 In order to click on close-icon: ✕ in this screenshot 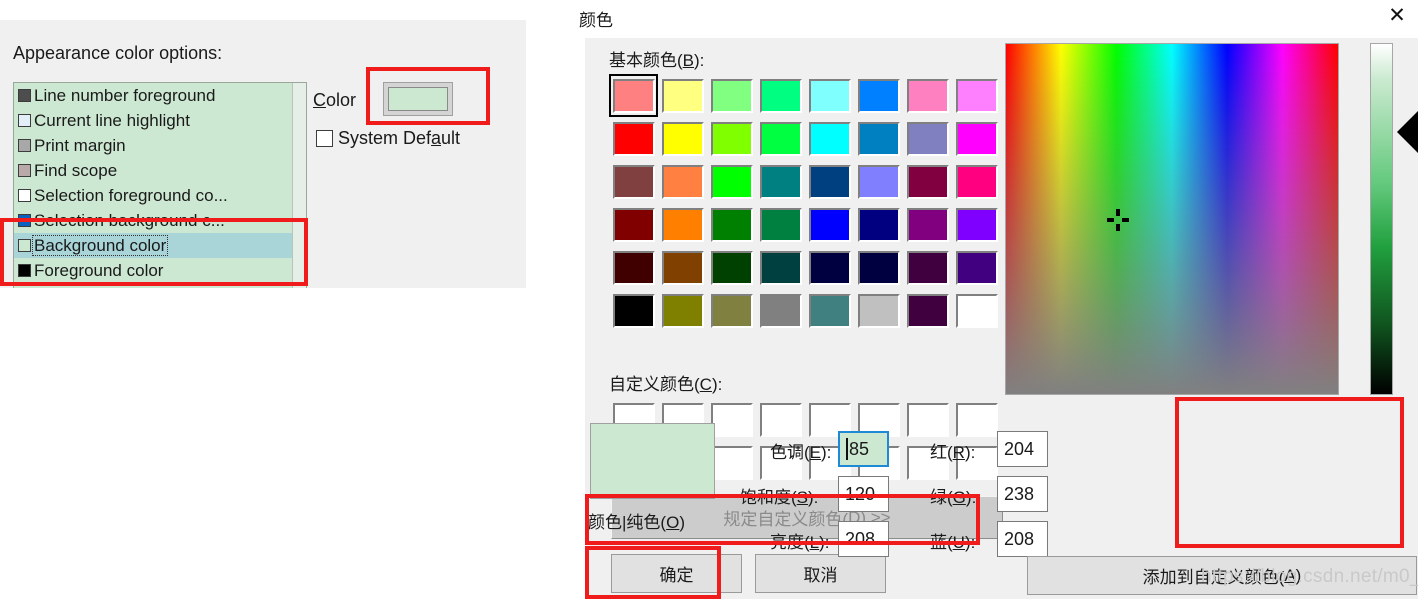, I will do `click(1397, 15)`.